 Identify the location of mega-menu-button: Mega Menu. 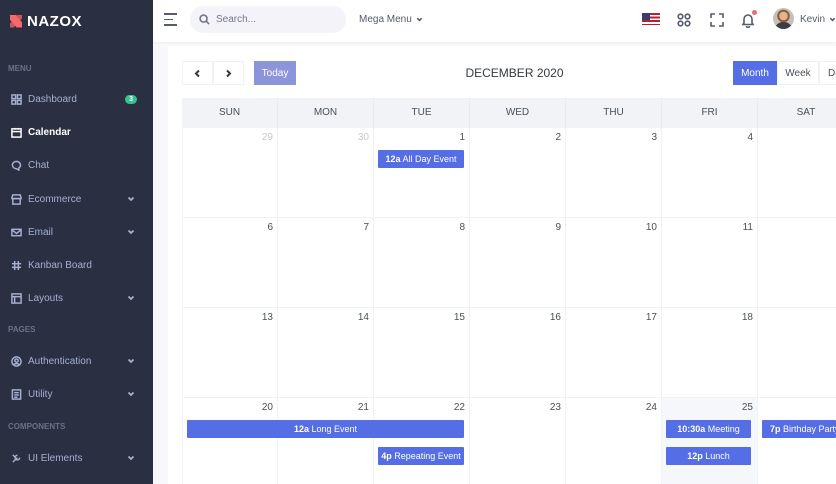
(391, 19).